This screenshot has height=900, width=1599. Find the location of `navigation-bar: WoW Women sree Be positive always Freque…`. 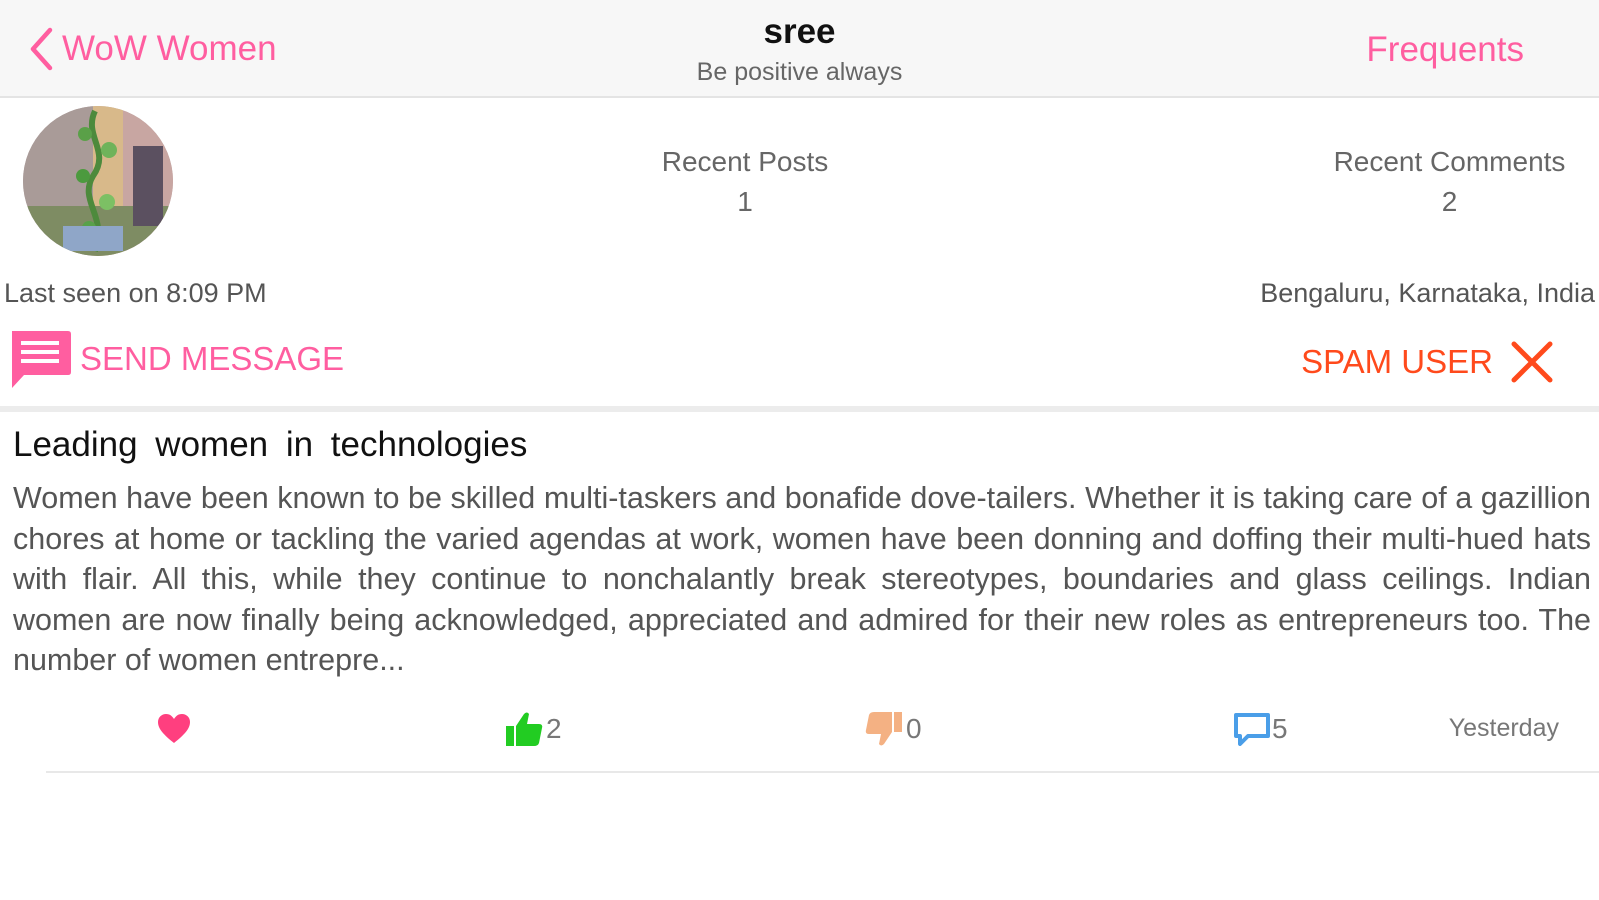

navigation-bar: WoW Women sree Be positive always Freque… is located at coordinates (799, 49).